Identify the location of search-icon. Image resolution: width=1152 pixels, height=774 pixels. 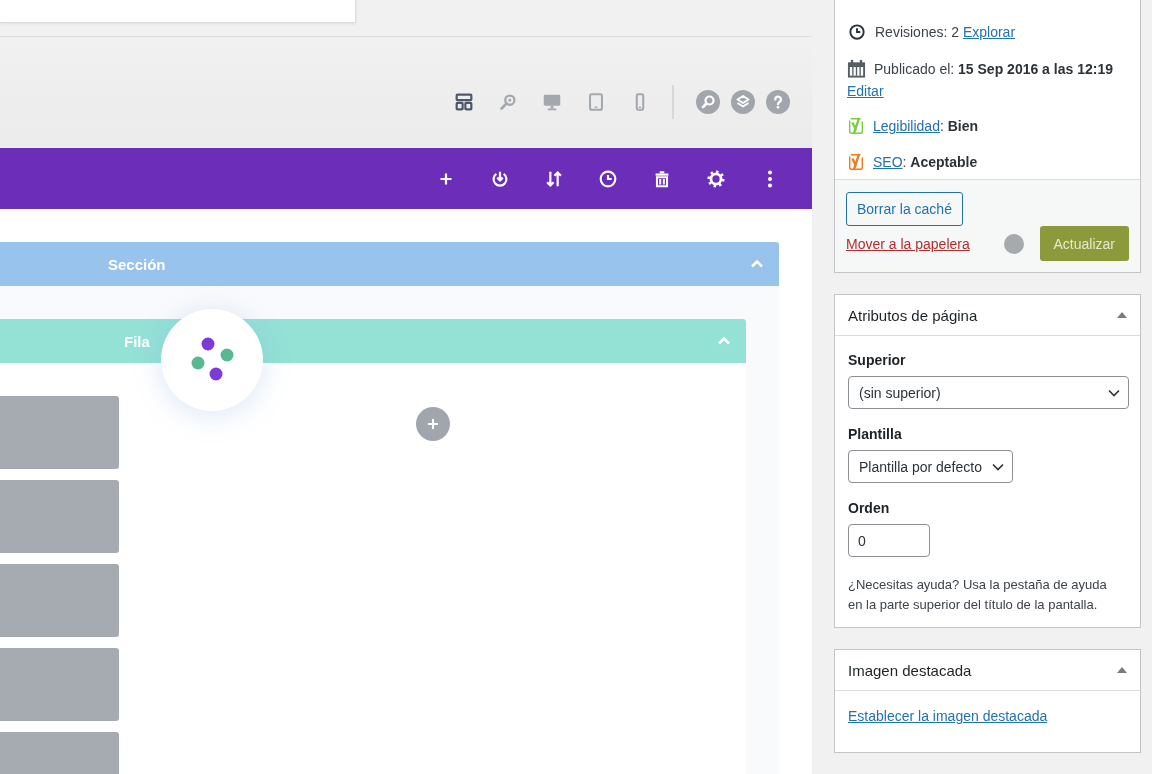
(708, 102).